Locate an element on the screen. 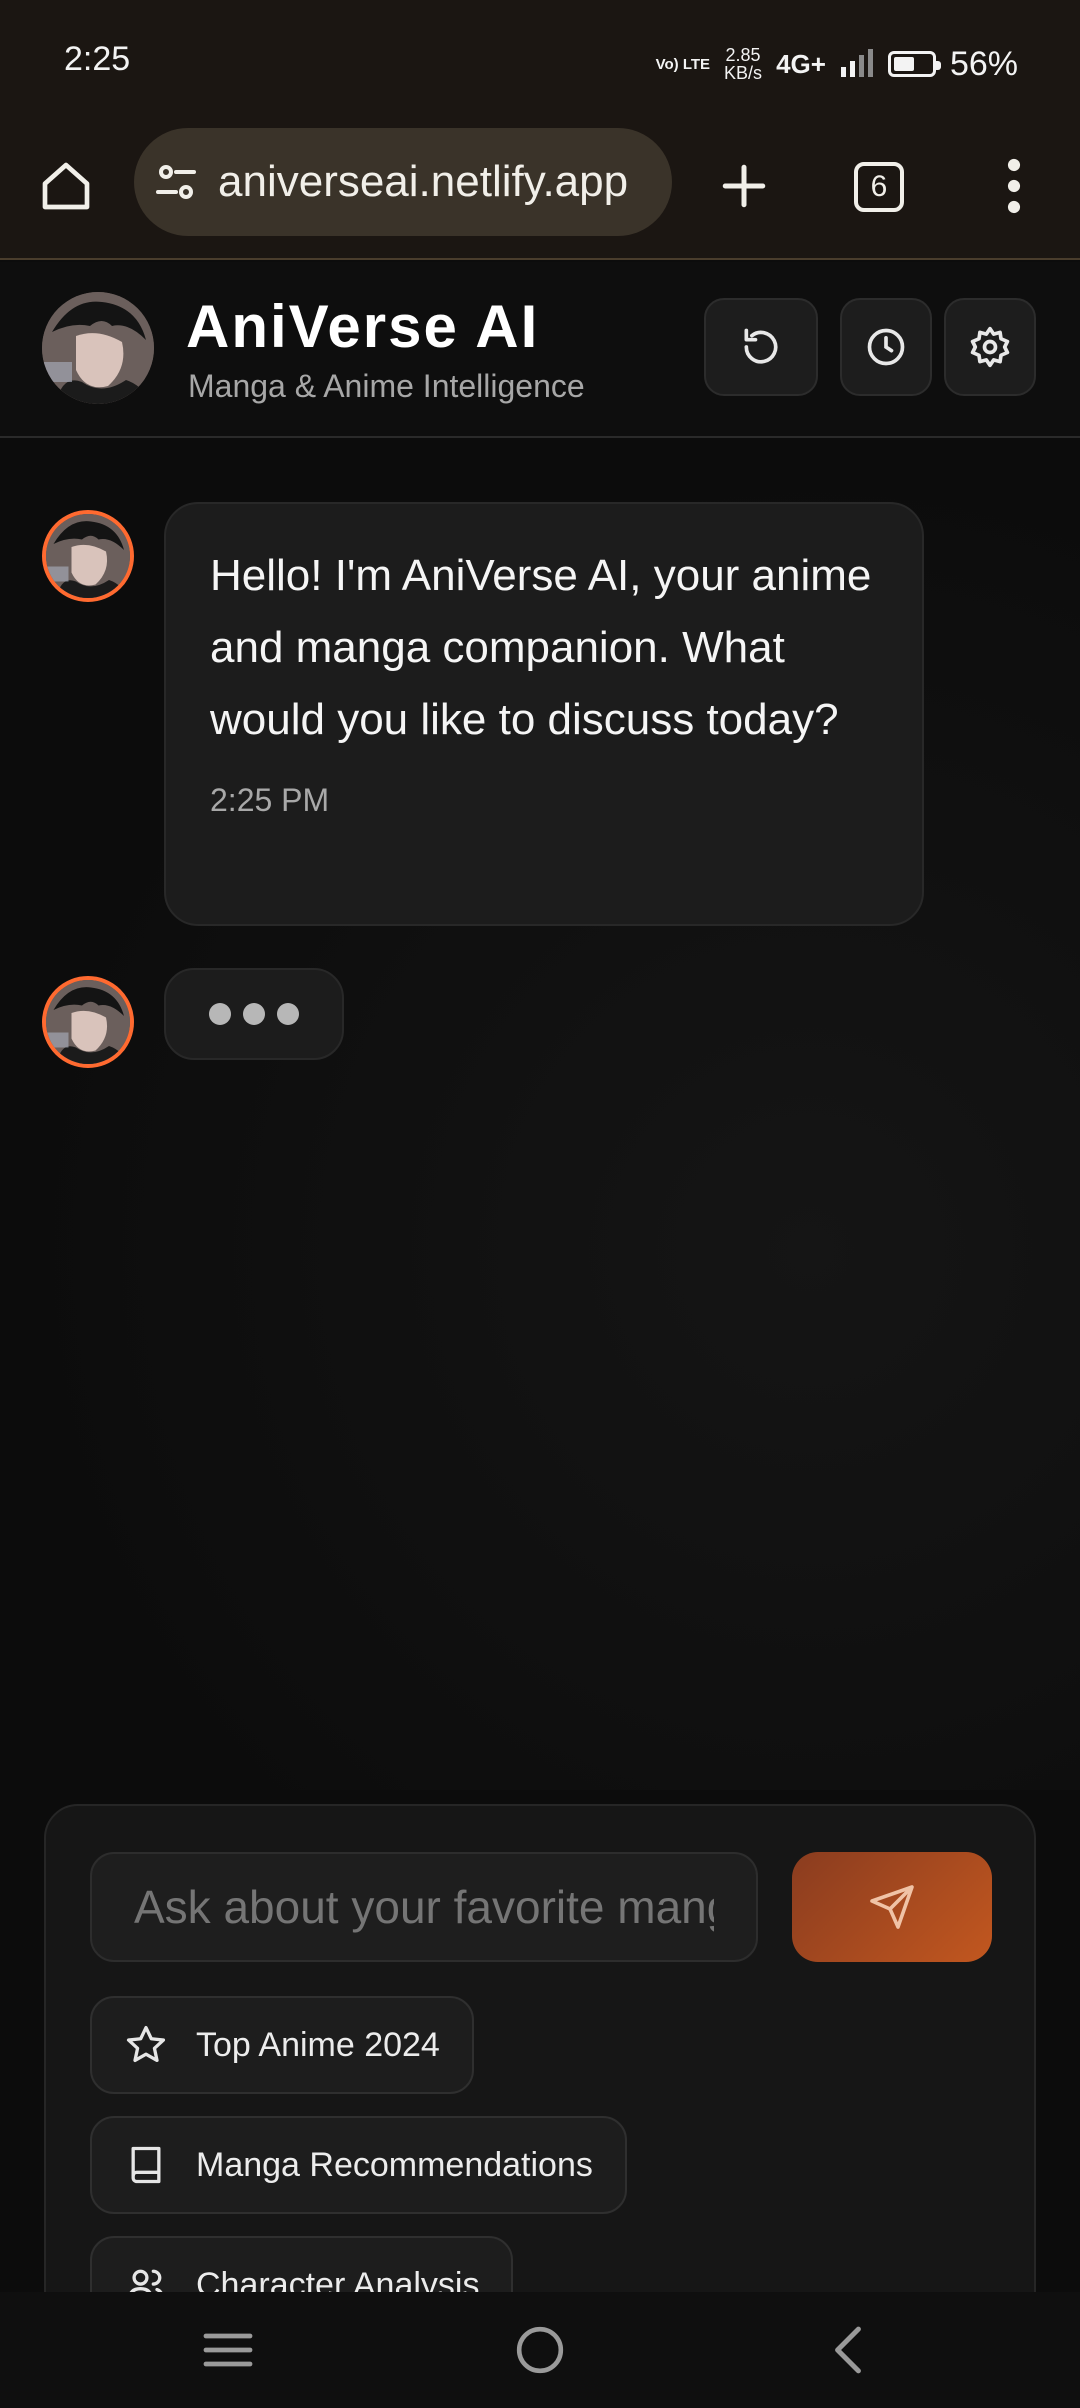 The image size is (1080, 2408). status-bar: 2:25 Vo) LTE 2.85 KB/s 4G+ 56% is located at coordinates (540, 60).